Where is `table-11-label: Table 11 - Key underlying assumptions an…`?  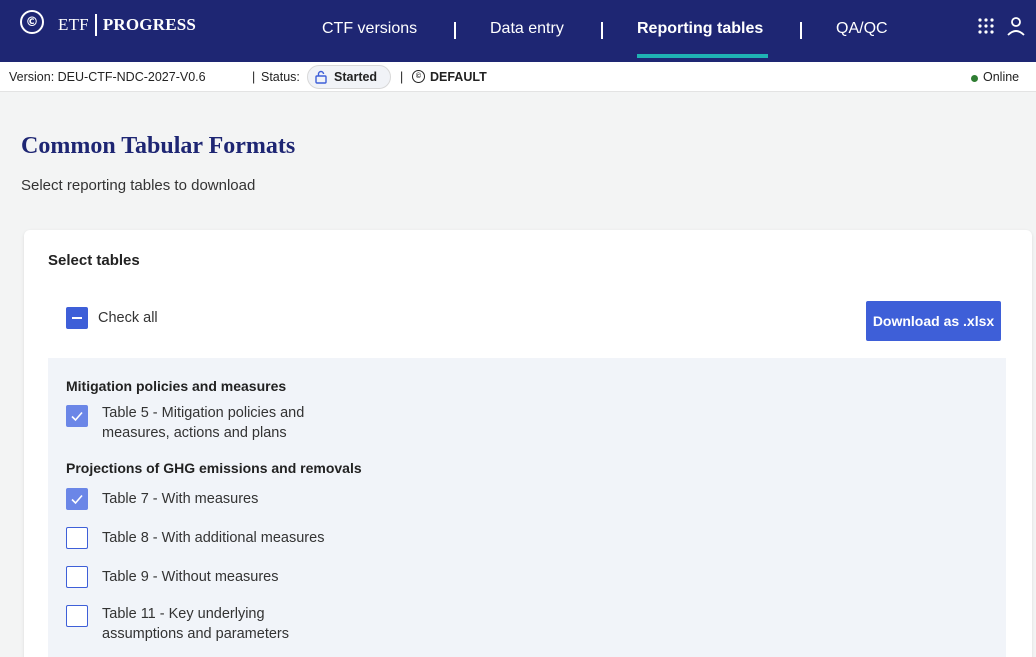 table-11-label: Table 11 - Key underlying assumptions an… is located at coordinates (195, 624).